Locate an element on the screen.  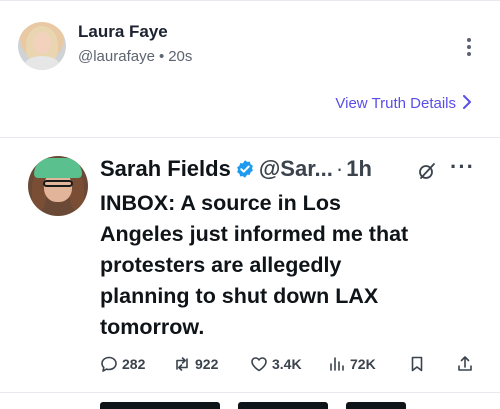
tweet-text-line: tomorrow. is located at coordinates (152, 327).